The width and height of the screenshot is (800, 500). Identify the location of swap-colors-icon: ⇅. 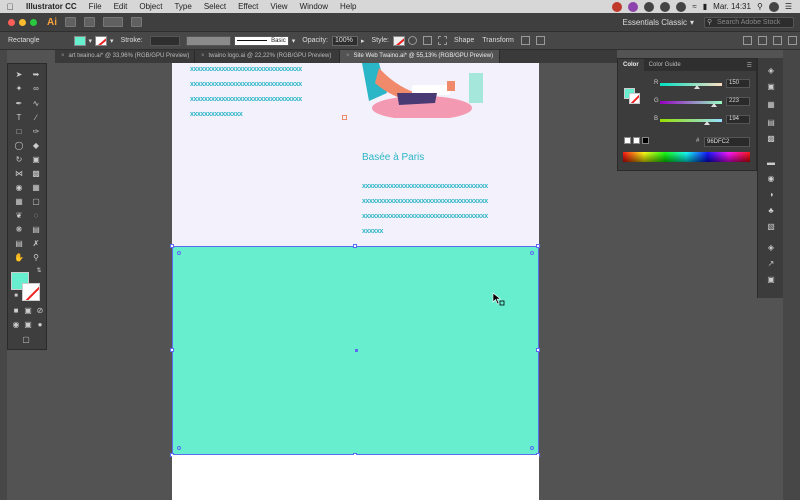
(39, 271).